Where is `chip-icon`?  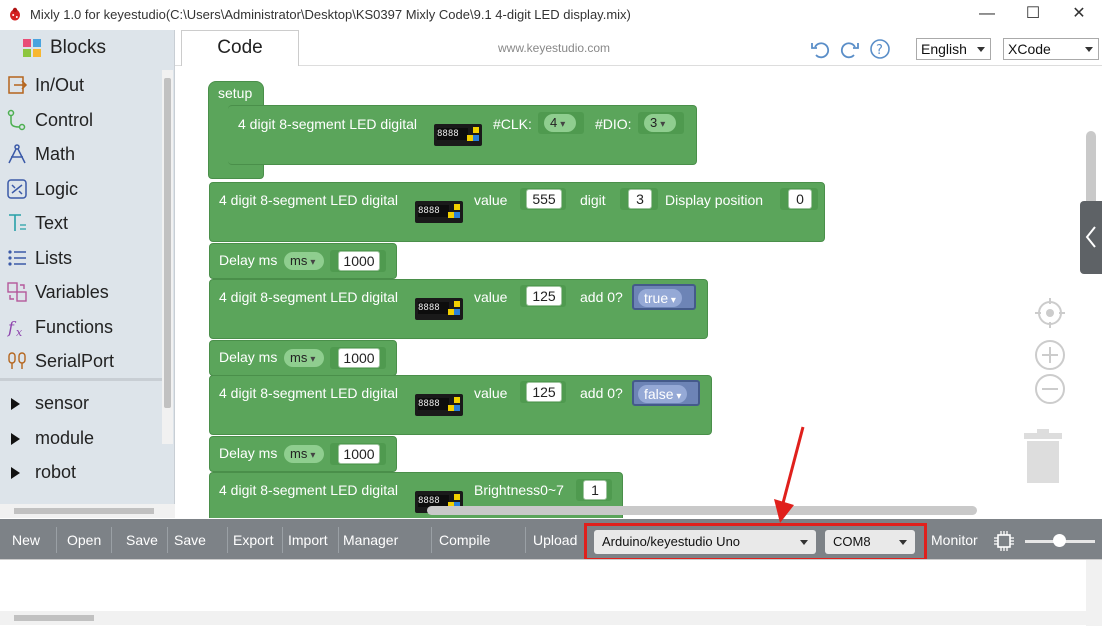
chip-icon is located at coordinates (1004, 541).